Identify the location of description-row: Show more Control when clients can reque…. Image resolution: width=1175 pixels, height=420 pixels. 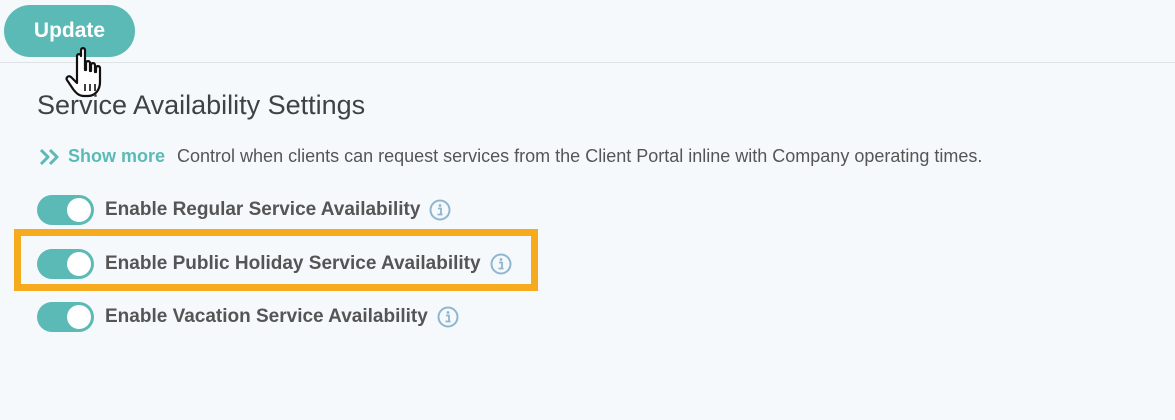
(510, 156).